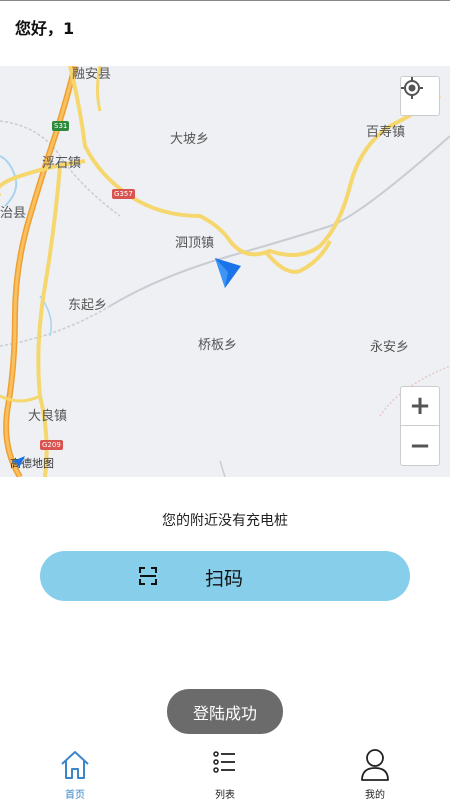 The image size is (450, 800). What do you see at coordinates (420, 445) in the screenshot?
I see `zoom-out-button: −` at bounding box center [420, 445].